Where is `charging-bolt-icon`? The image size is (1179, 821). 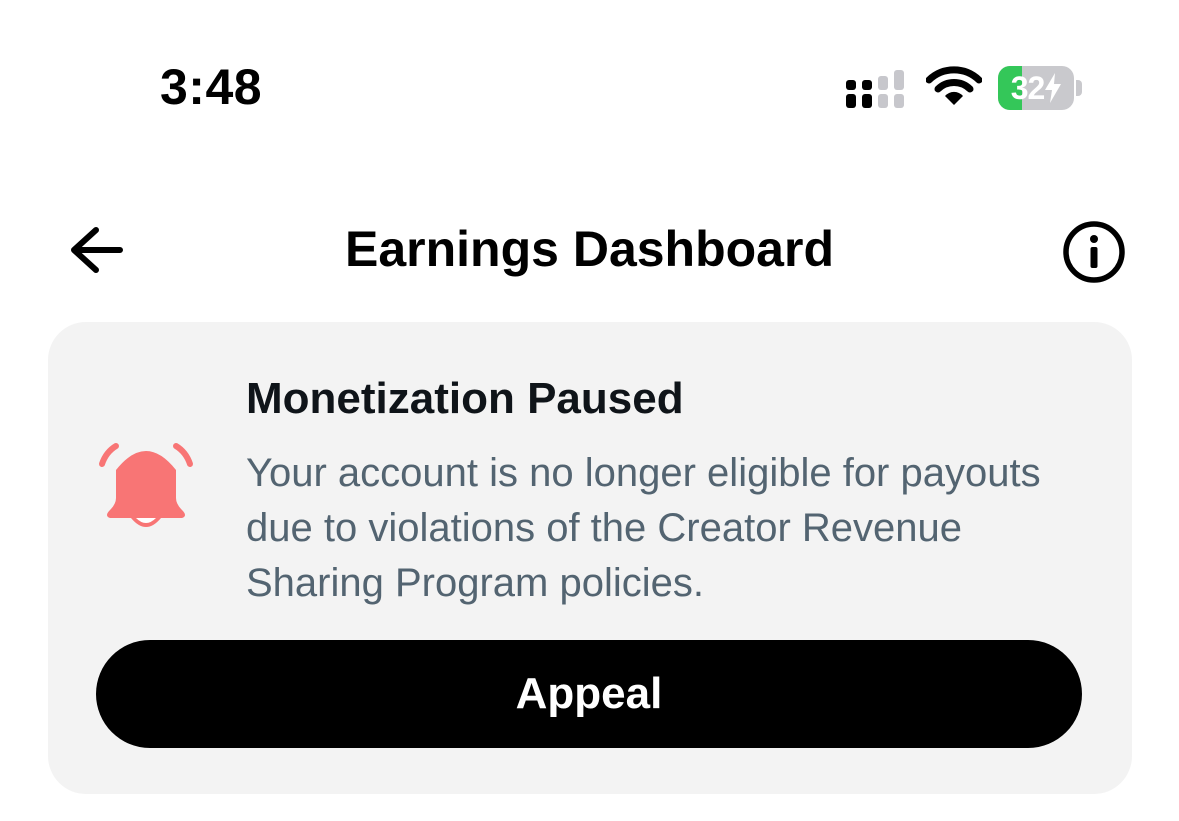 charging-bolt-icon is located at coordinates (1053, 88).